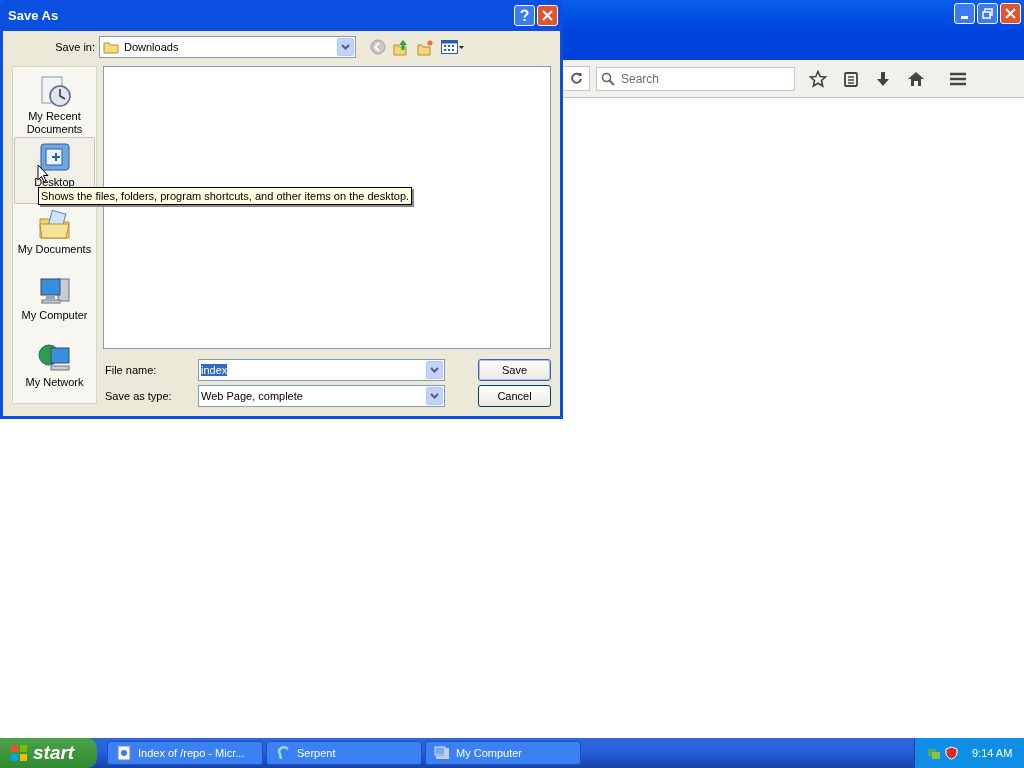 The image size is (1024, 768). I want to click on places-label: My Recent Documents, so click(54, 123).